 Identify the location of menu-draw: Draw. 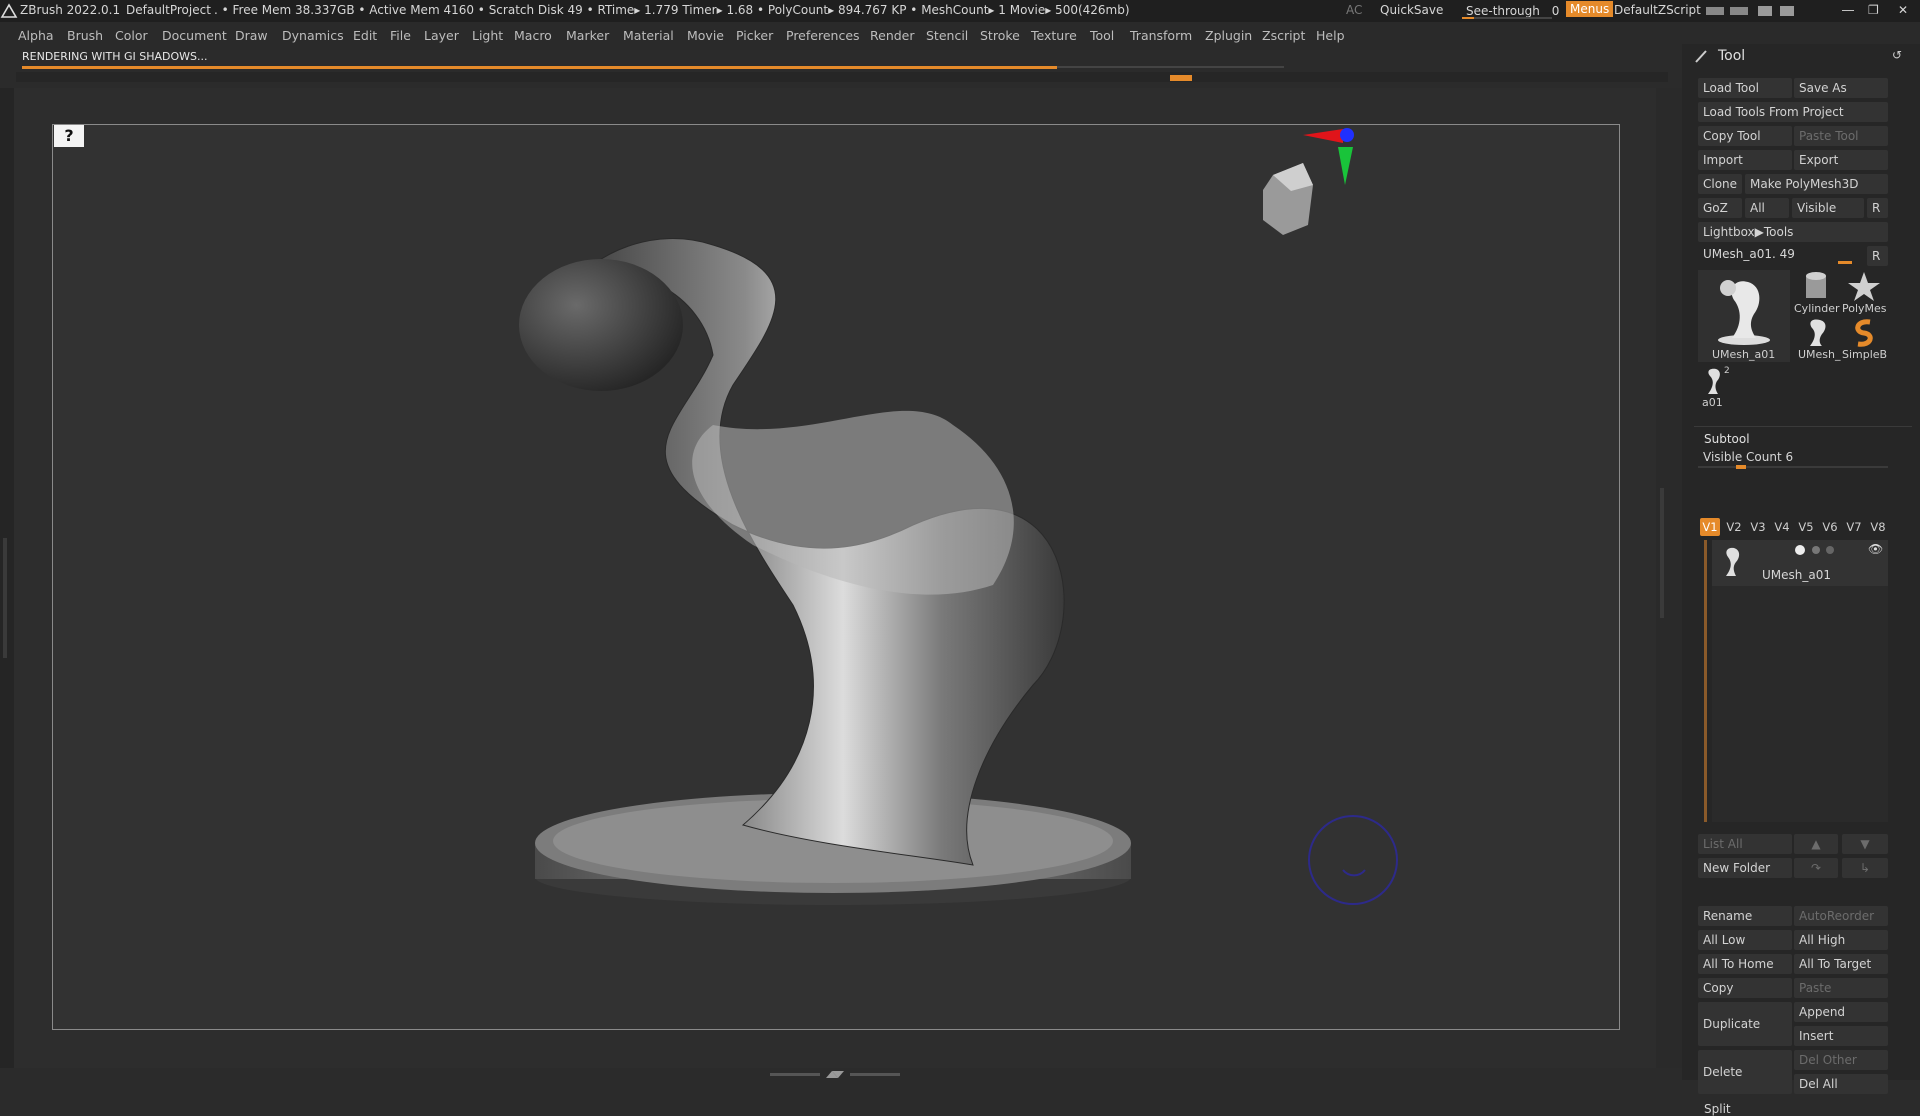
(251, 35).